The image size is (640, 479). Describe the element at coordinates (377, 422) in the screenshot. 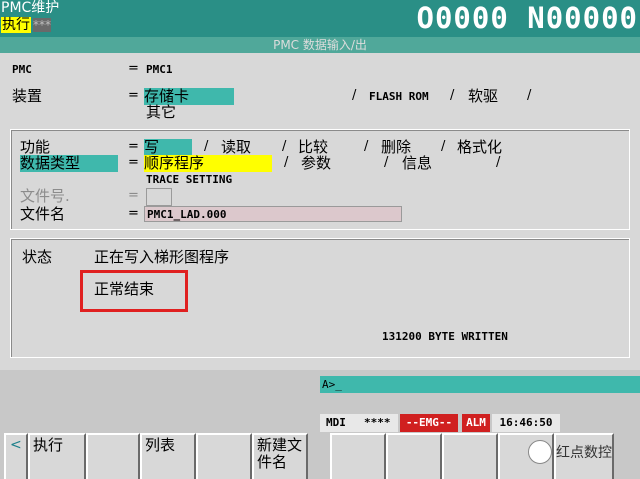

I see `status-stars-2: ****` at that location.